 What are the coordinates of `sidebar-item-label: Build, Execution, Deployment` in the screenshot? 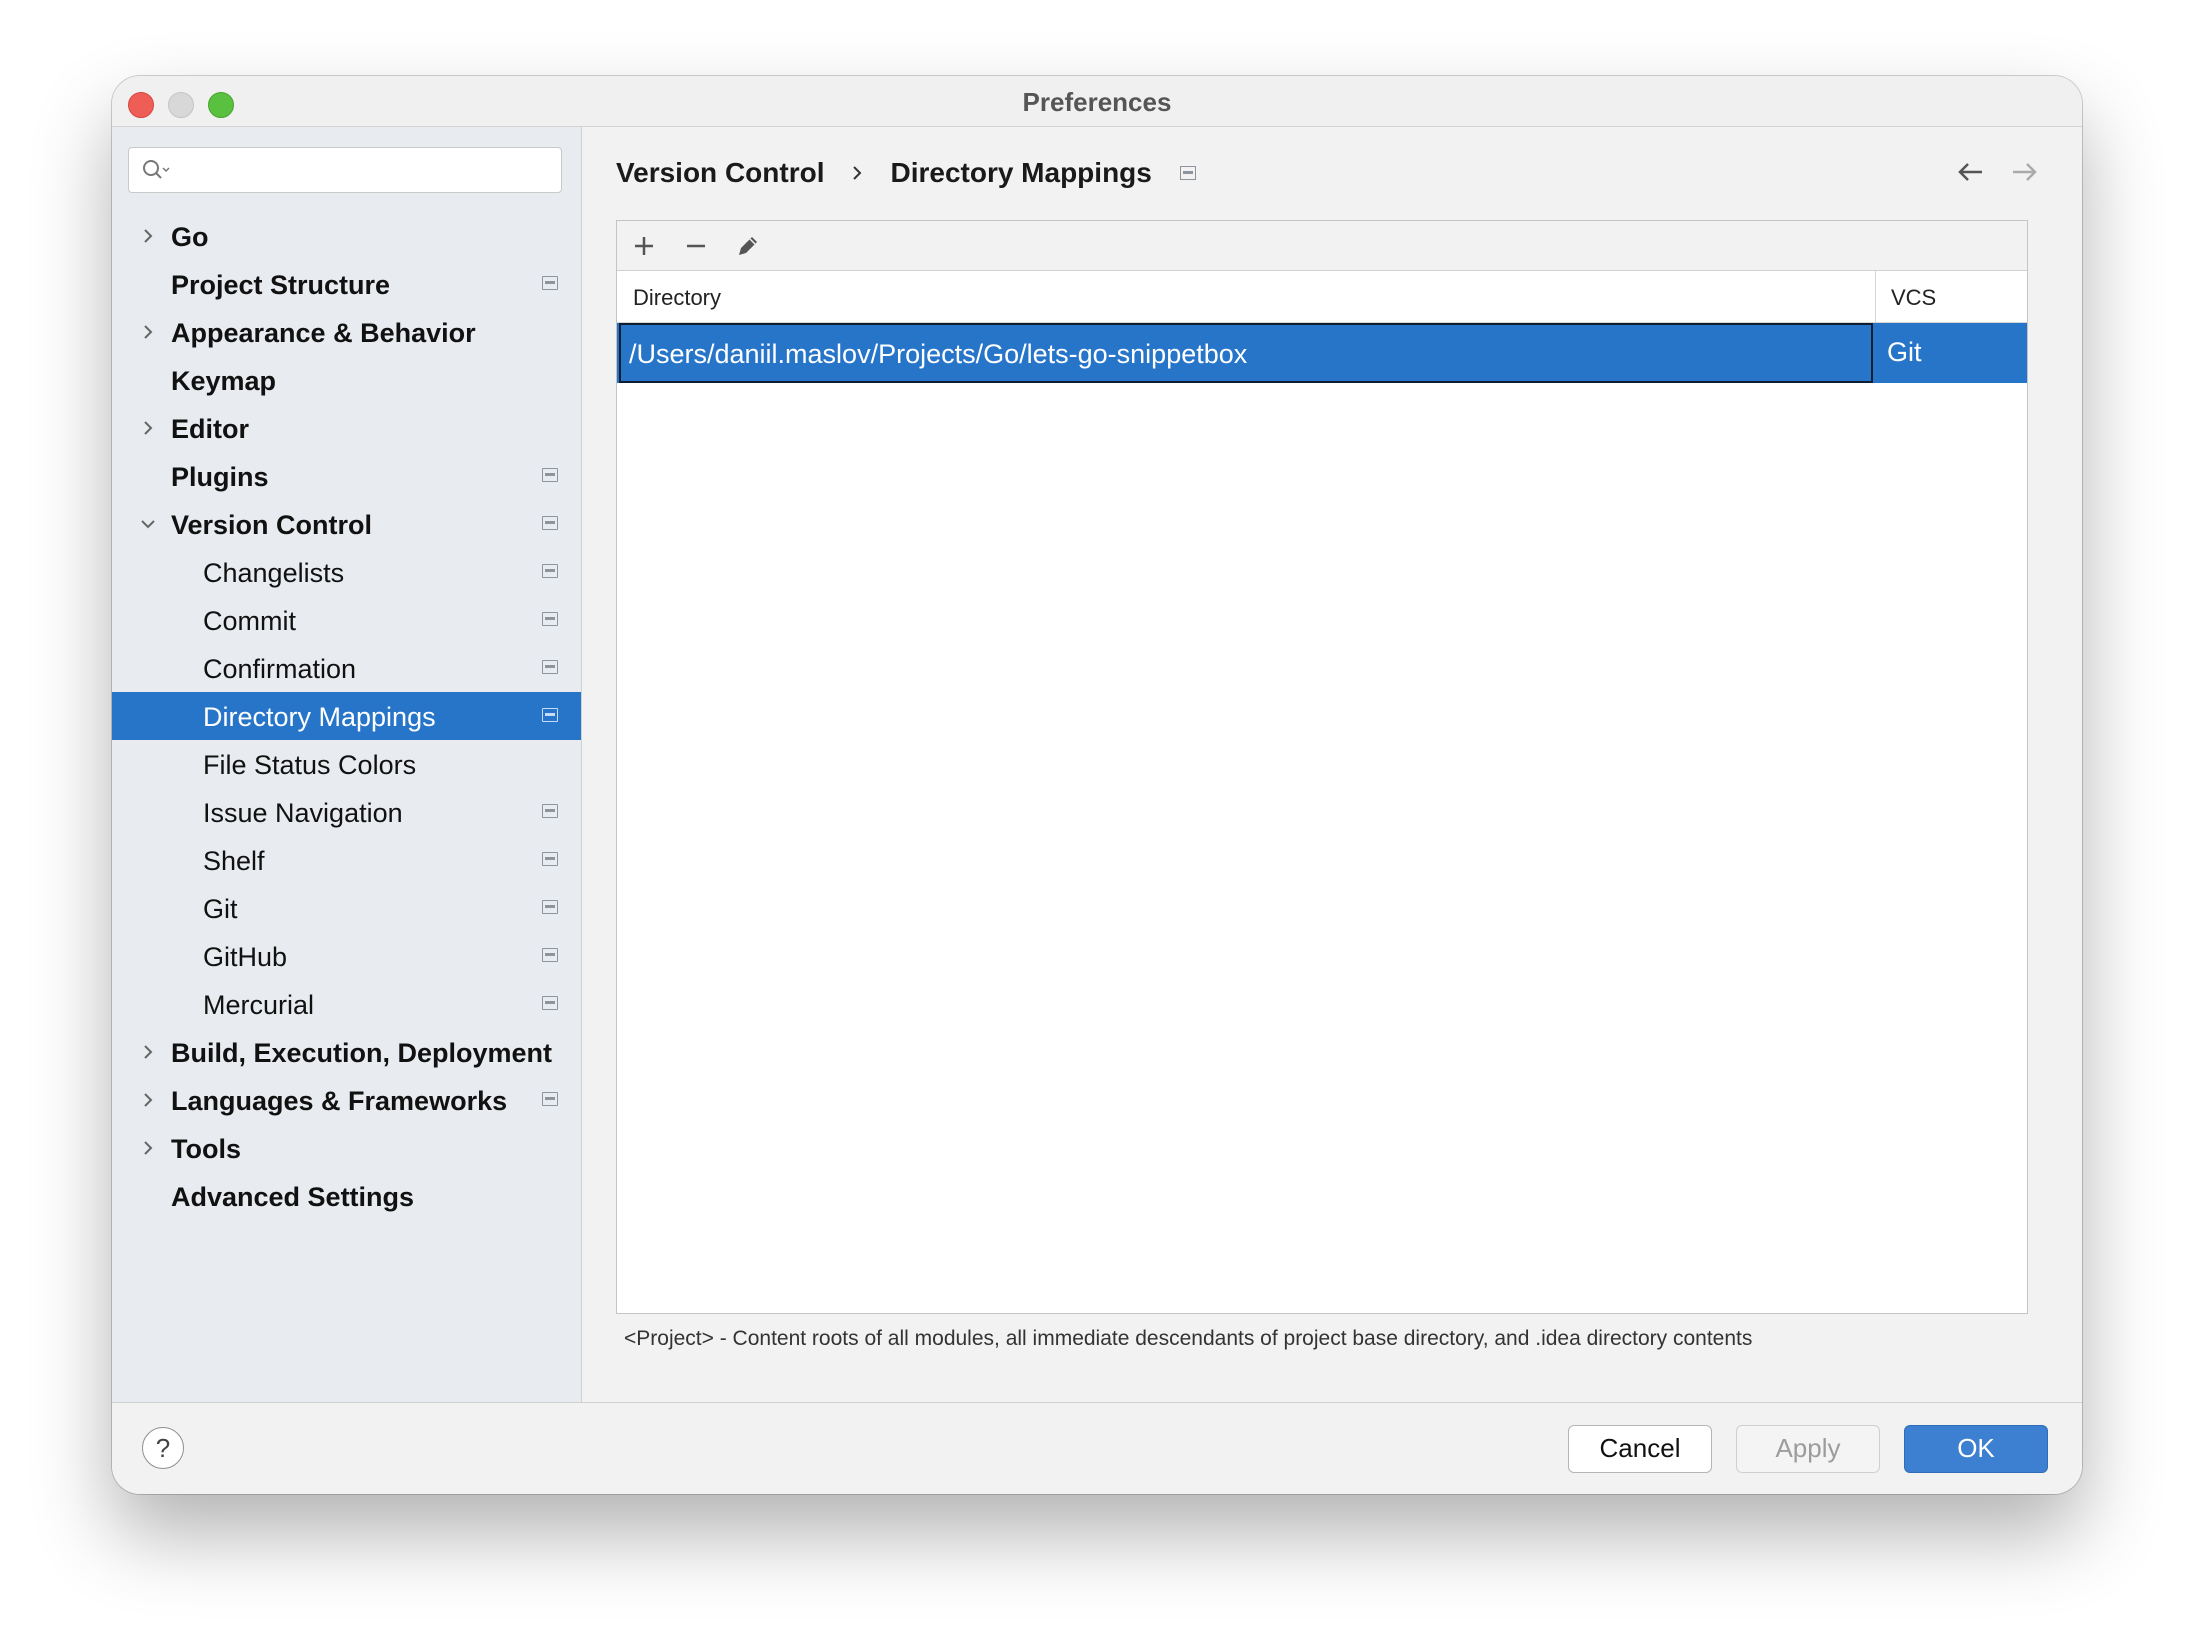 It's located at (362, 1053).